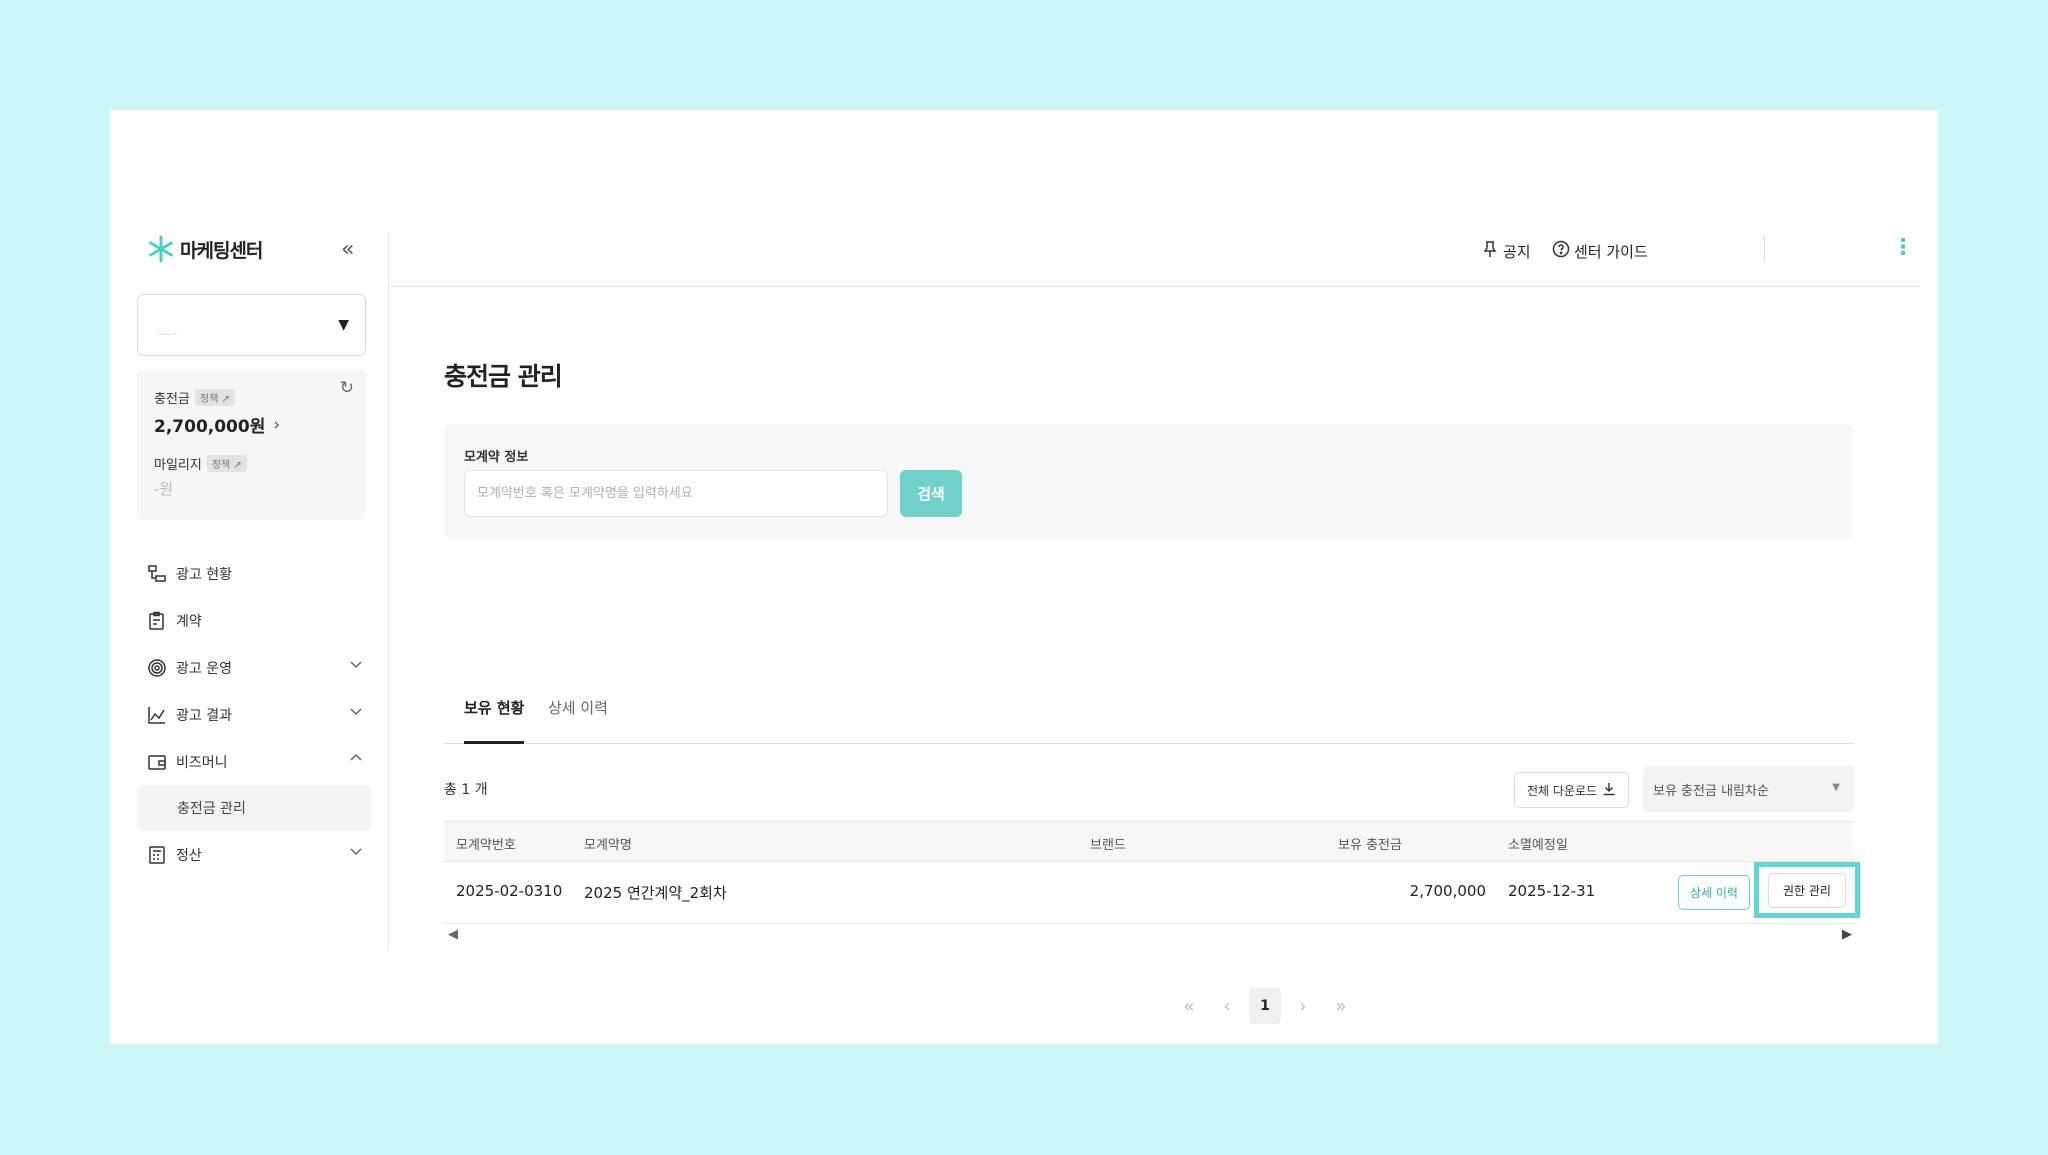 The height and width of the screenshot is (1155, 2048). What do you see at coordinates (496, 457) in the screenshot?
I see `search-label: 모계약 정보` at bounding box center [496, 457].